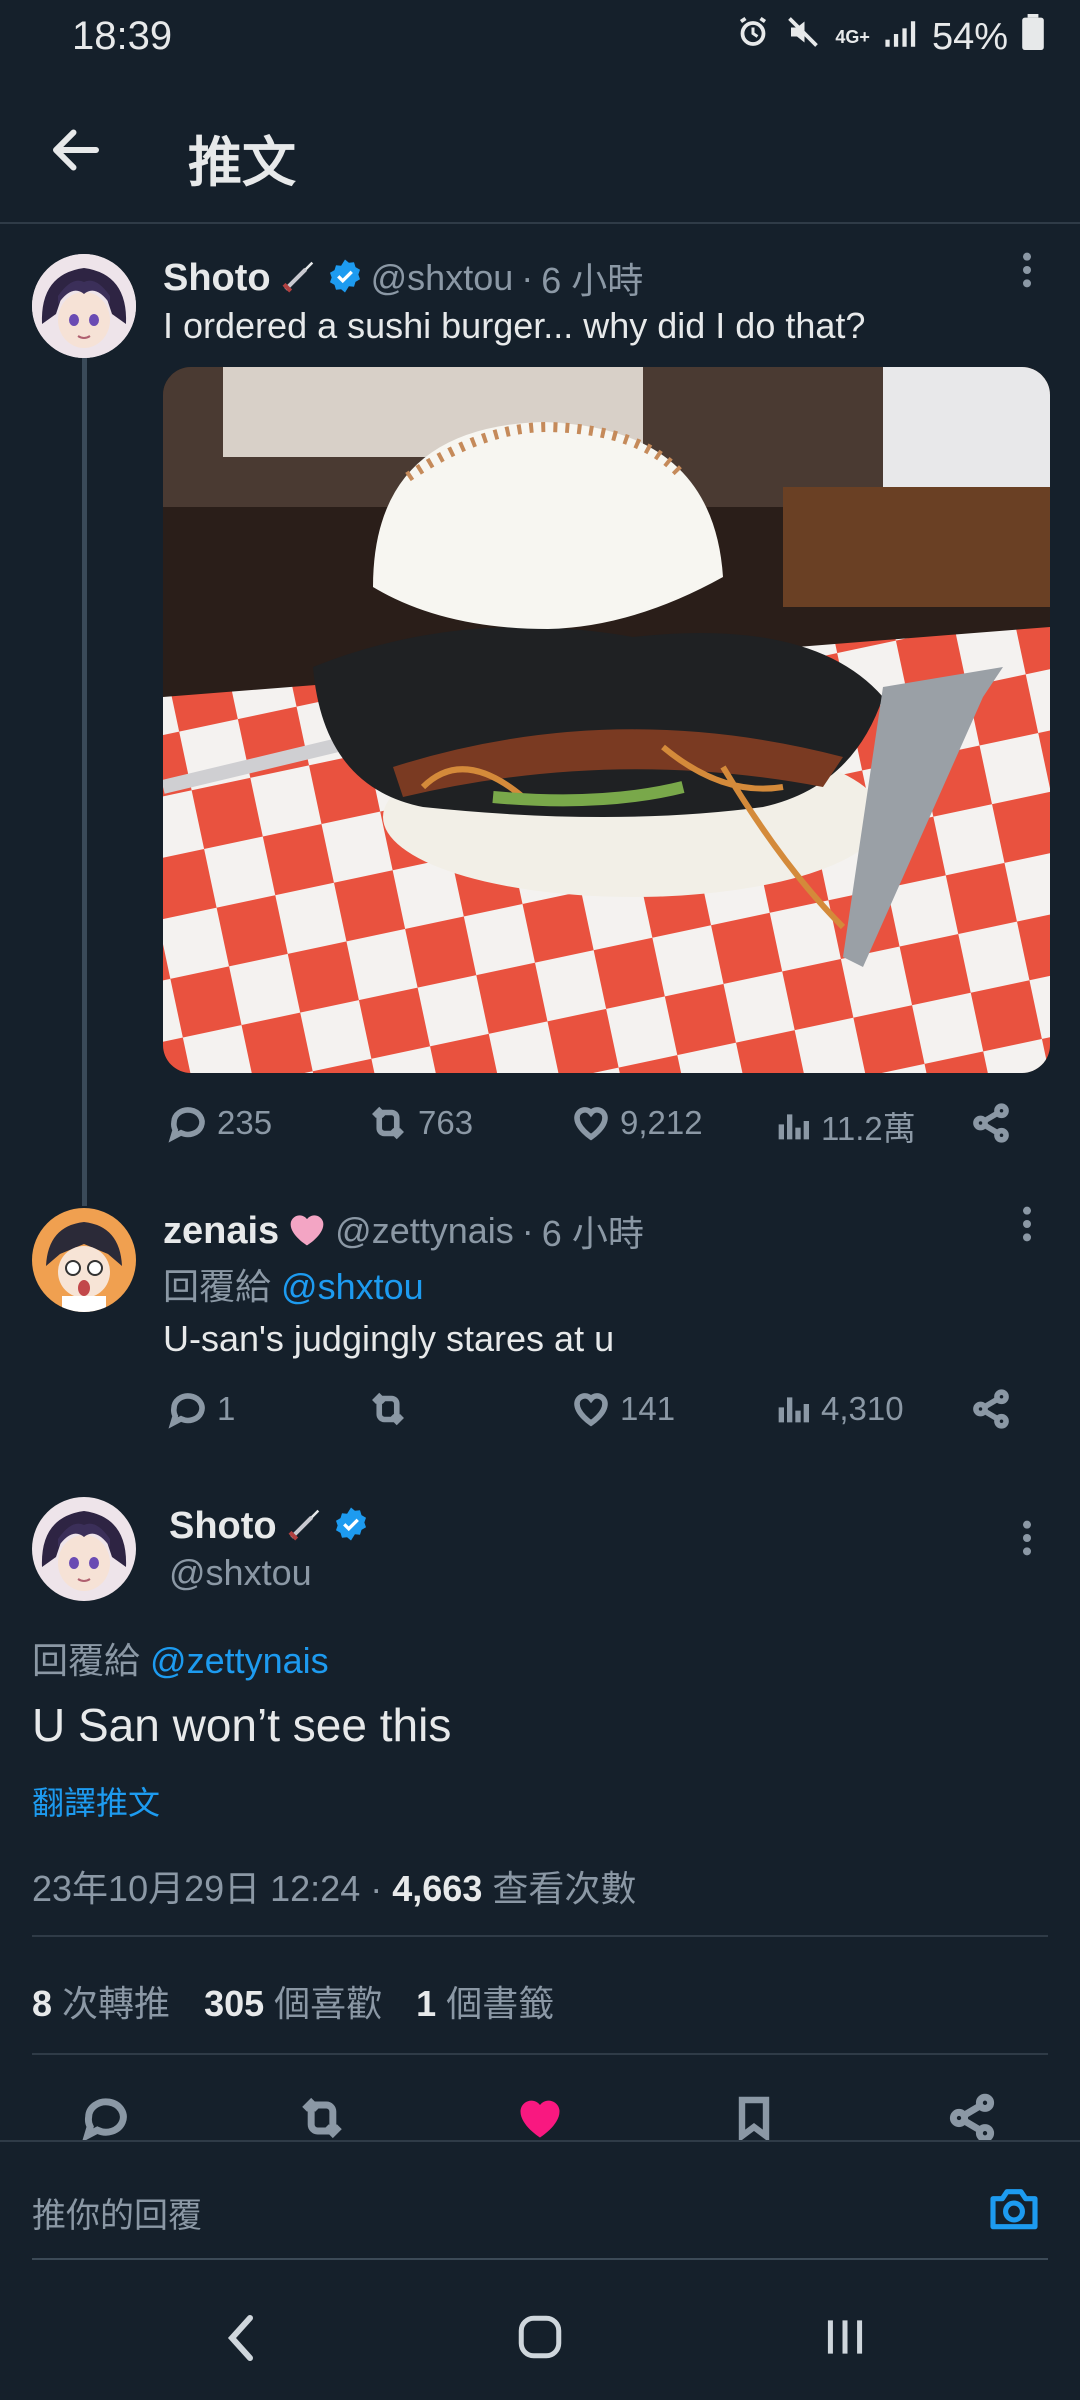 The width and height of the screenshot is (1080, 2400). I want to click on views-count: 11.2萬, so click(868, 1128).